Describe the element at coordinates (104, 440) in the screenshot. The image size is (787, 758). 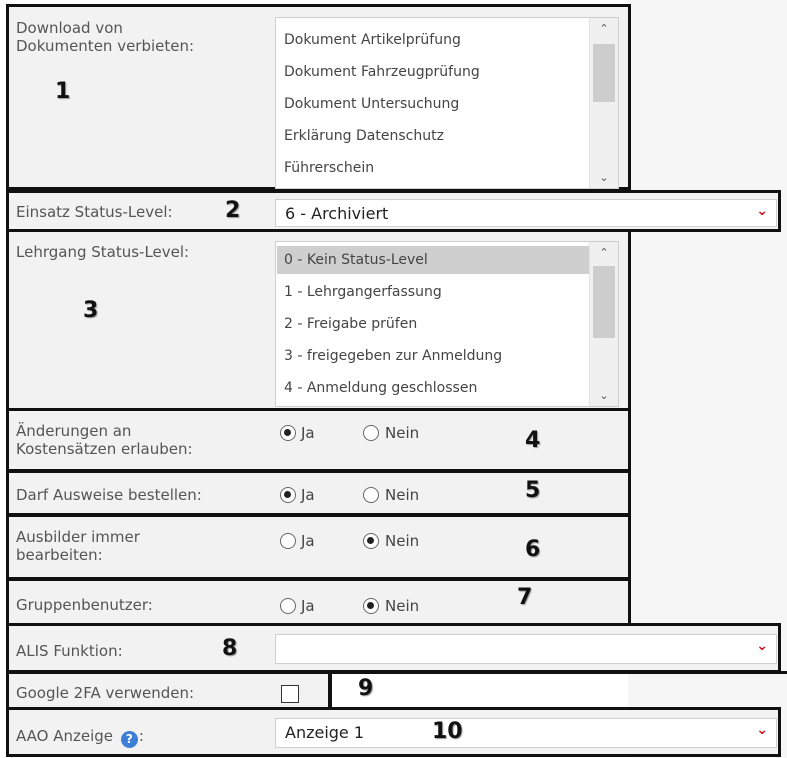
I see `kosten-label: Änderungen an Kostensätzen erlauben:` at that location.